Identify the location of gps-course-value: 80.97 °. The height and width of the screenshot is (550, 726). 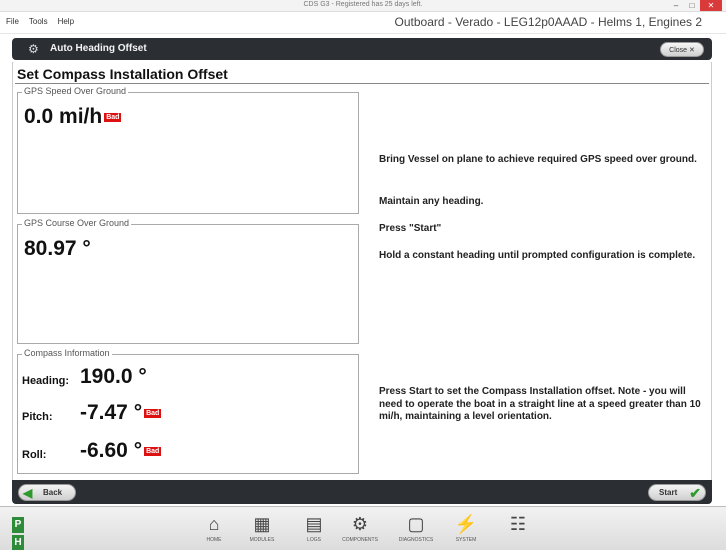
(57, 248).